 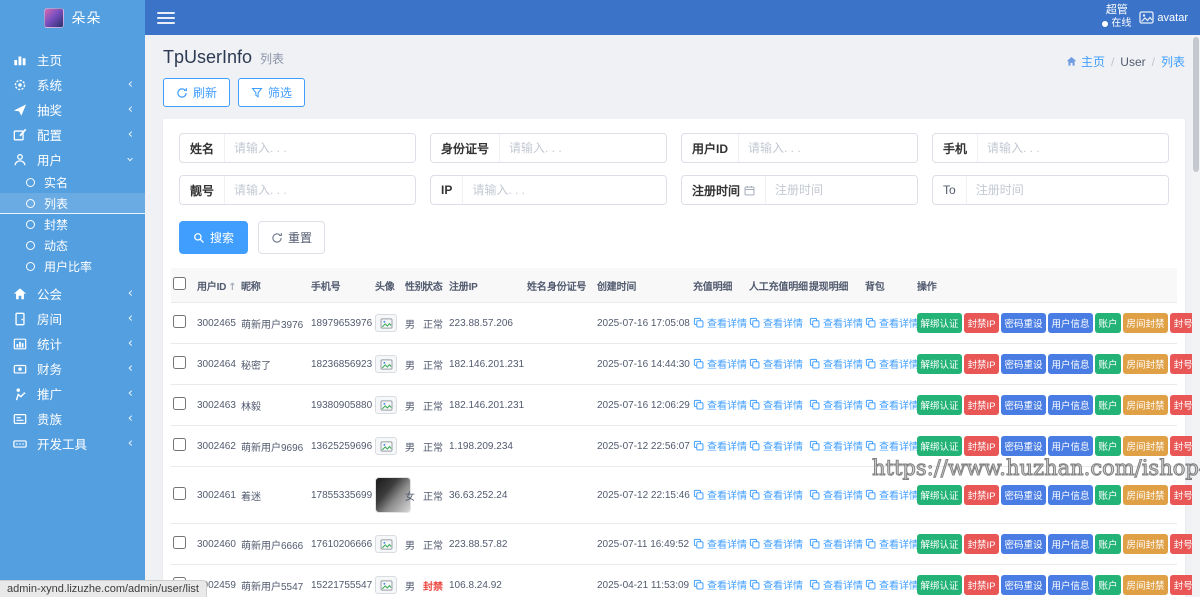 What do you see at coordinates (1067, 190) in the screenshot?
I see `regtime-end-field` at bounding box center [1067, 190].